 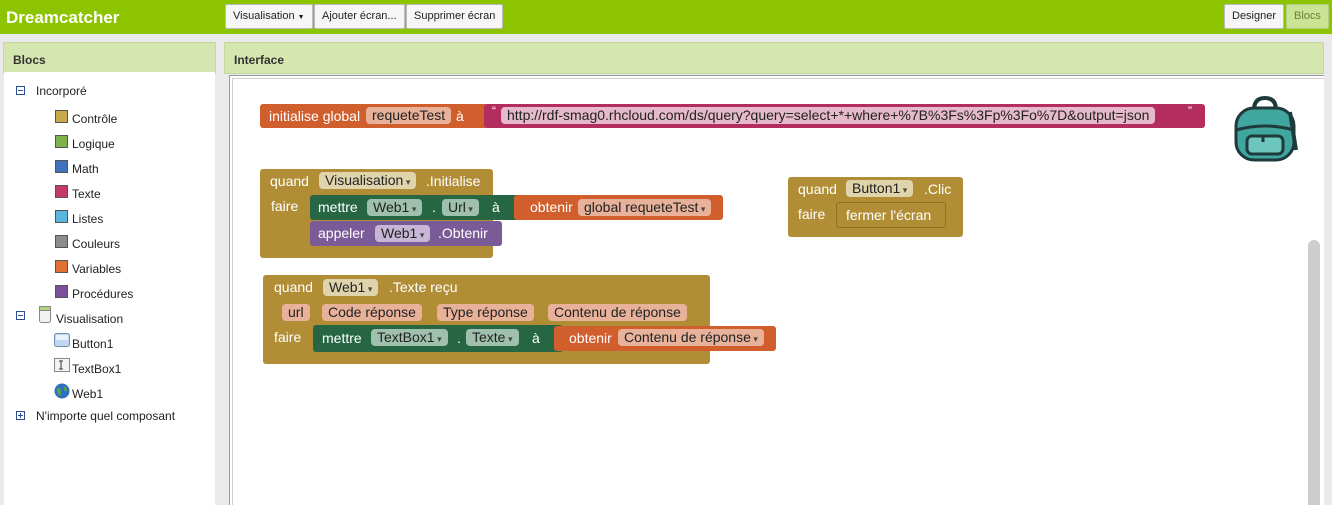 What do you see at coordinates (409, 337) in the screenshot?
I see `textbox-component-dropdown: TextBox1` at bounding box center [409, 337].